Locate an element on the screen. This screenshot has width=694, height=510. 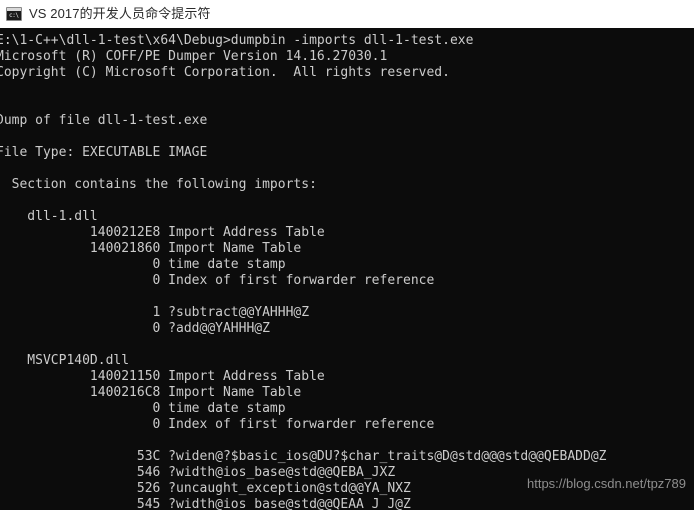
window-titlebar: c:\ VS 2017的开发人员命令提示符 is located at coordinates (347, 14).